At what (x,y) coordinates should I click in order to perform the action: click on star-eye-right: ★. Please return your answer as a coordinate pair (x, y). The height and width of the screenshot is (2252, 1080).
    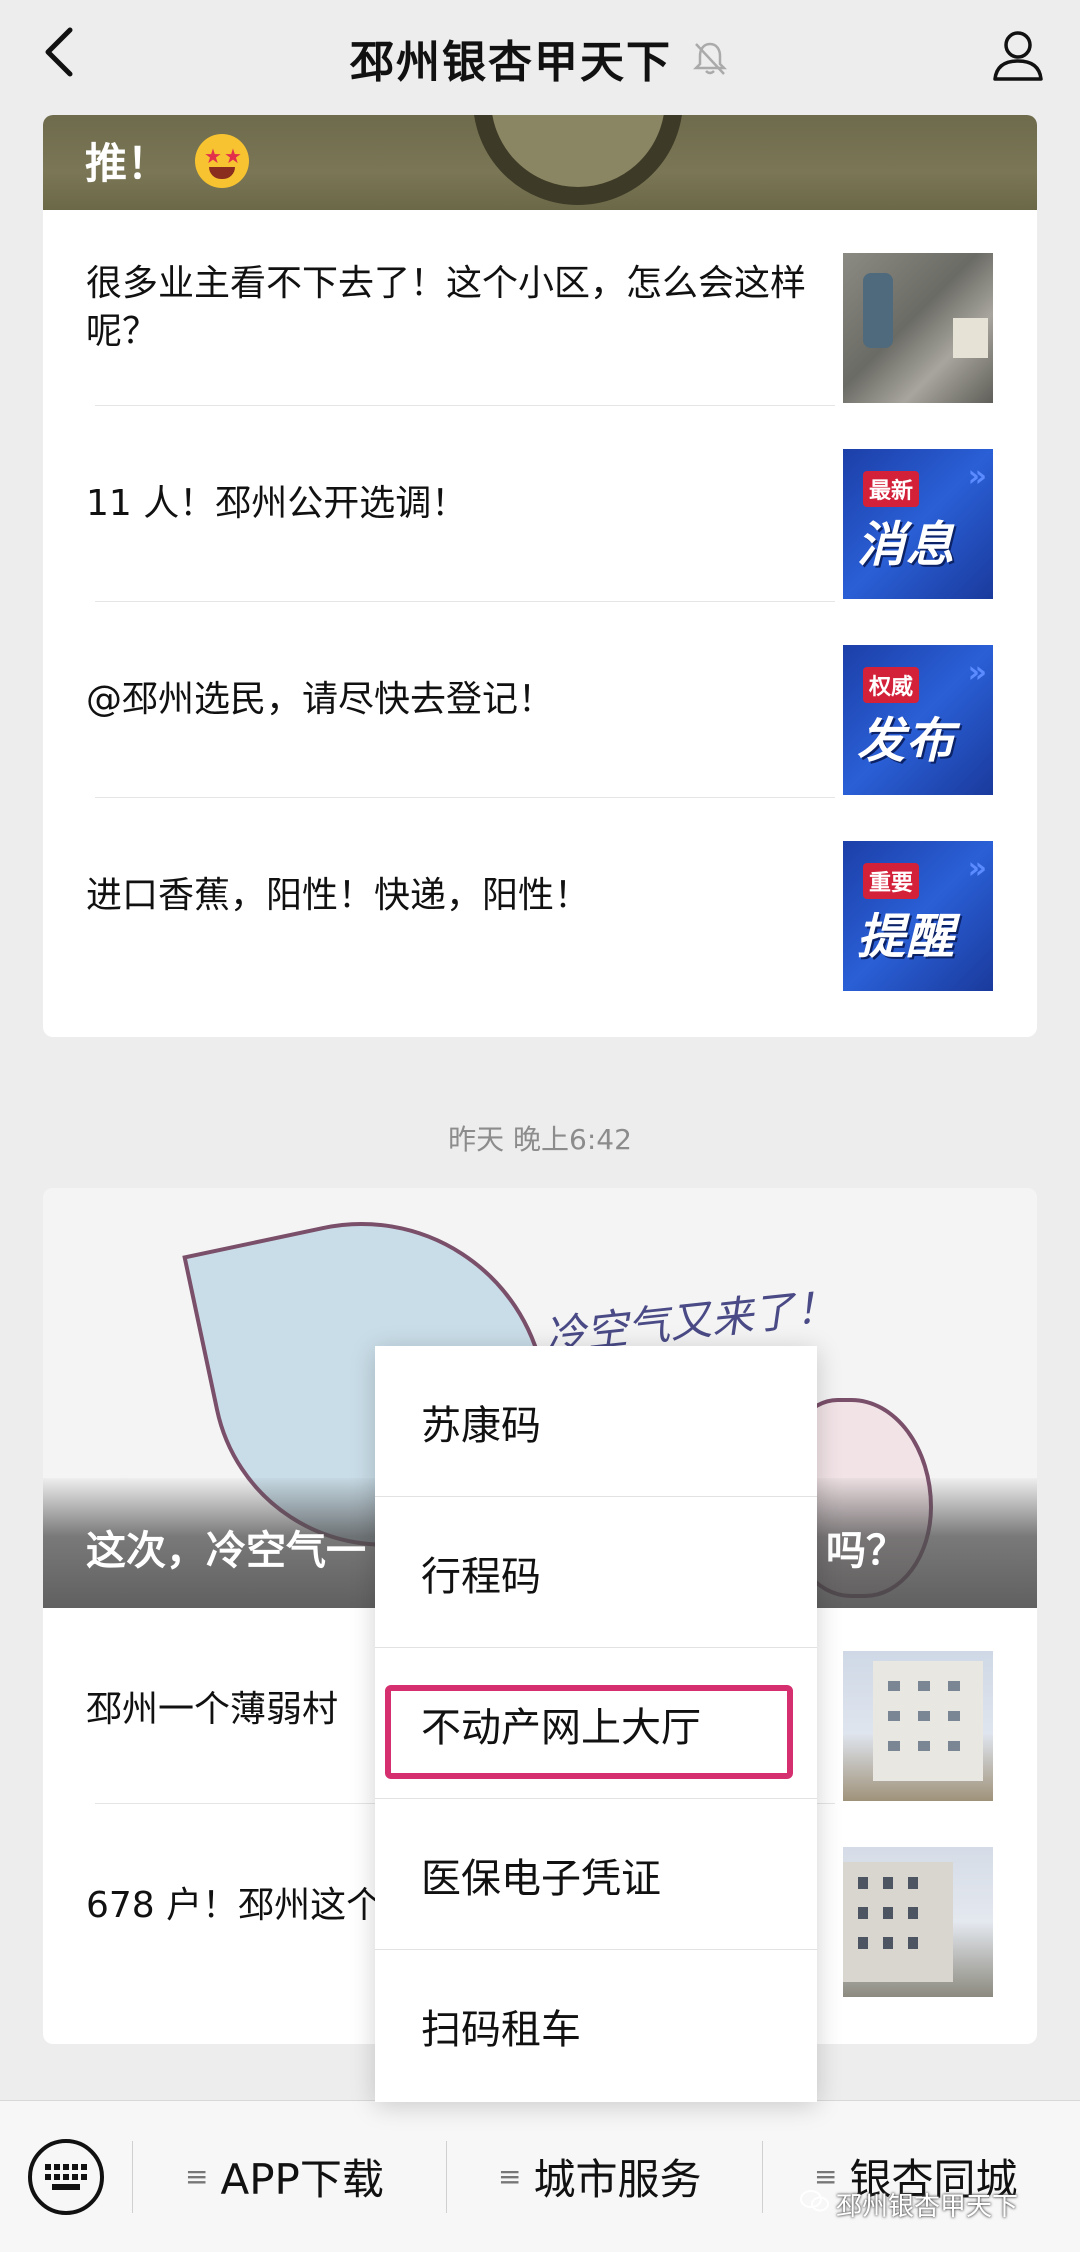
    Looking at the image, I should click on (233, 155).